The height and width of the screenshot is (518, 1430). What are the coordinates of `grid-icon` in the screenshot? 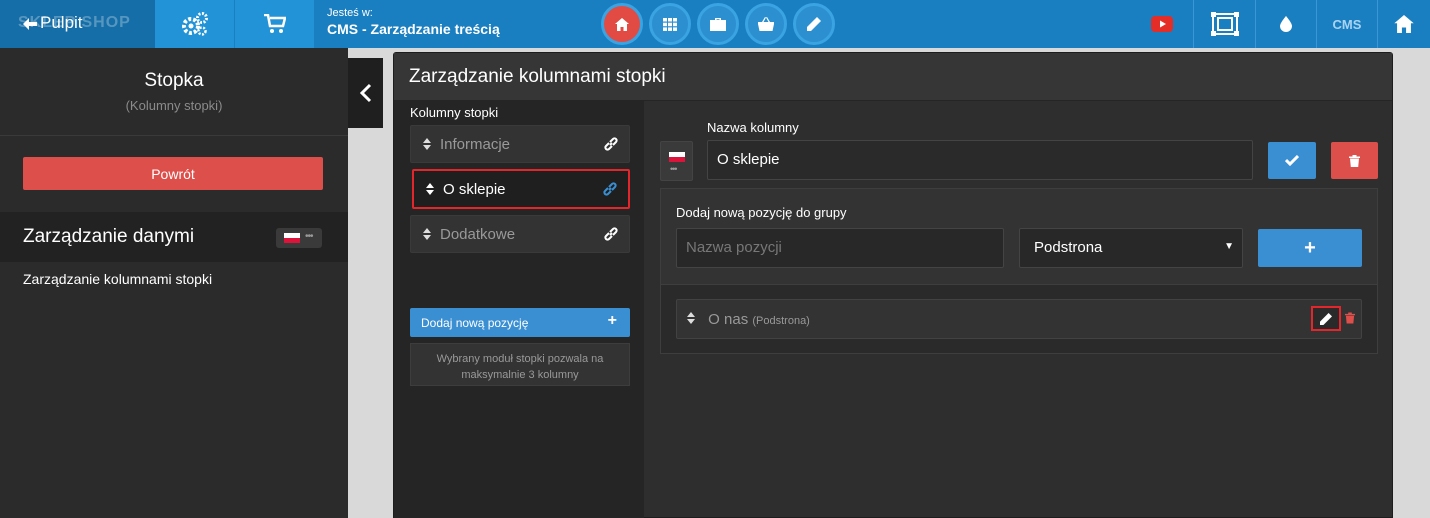 It's located at (670, 24).